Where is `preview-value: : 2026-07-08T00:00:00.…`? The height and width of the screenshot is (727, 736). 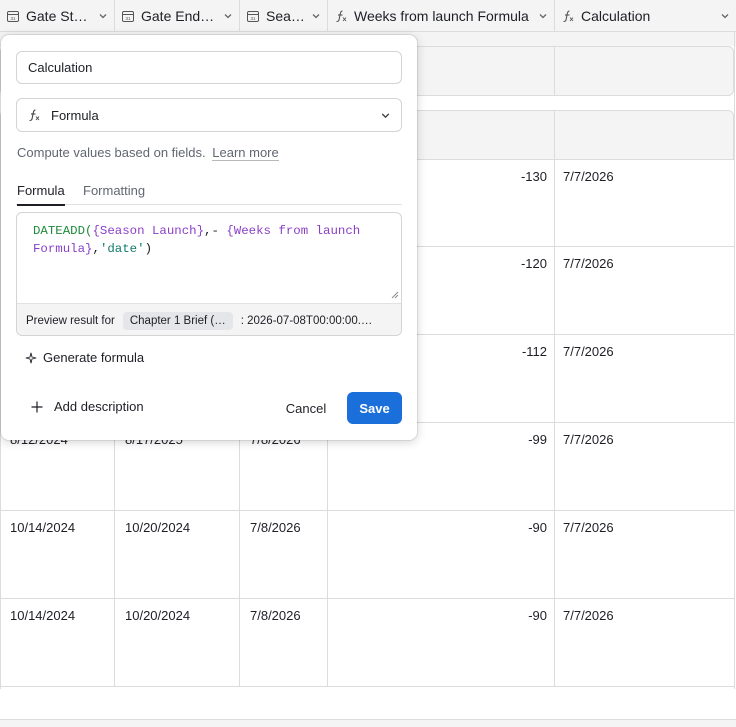
preview-value: : 2026-07-08T00:00:00.… is located at coordinates (306, 320).